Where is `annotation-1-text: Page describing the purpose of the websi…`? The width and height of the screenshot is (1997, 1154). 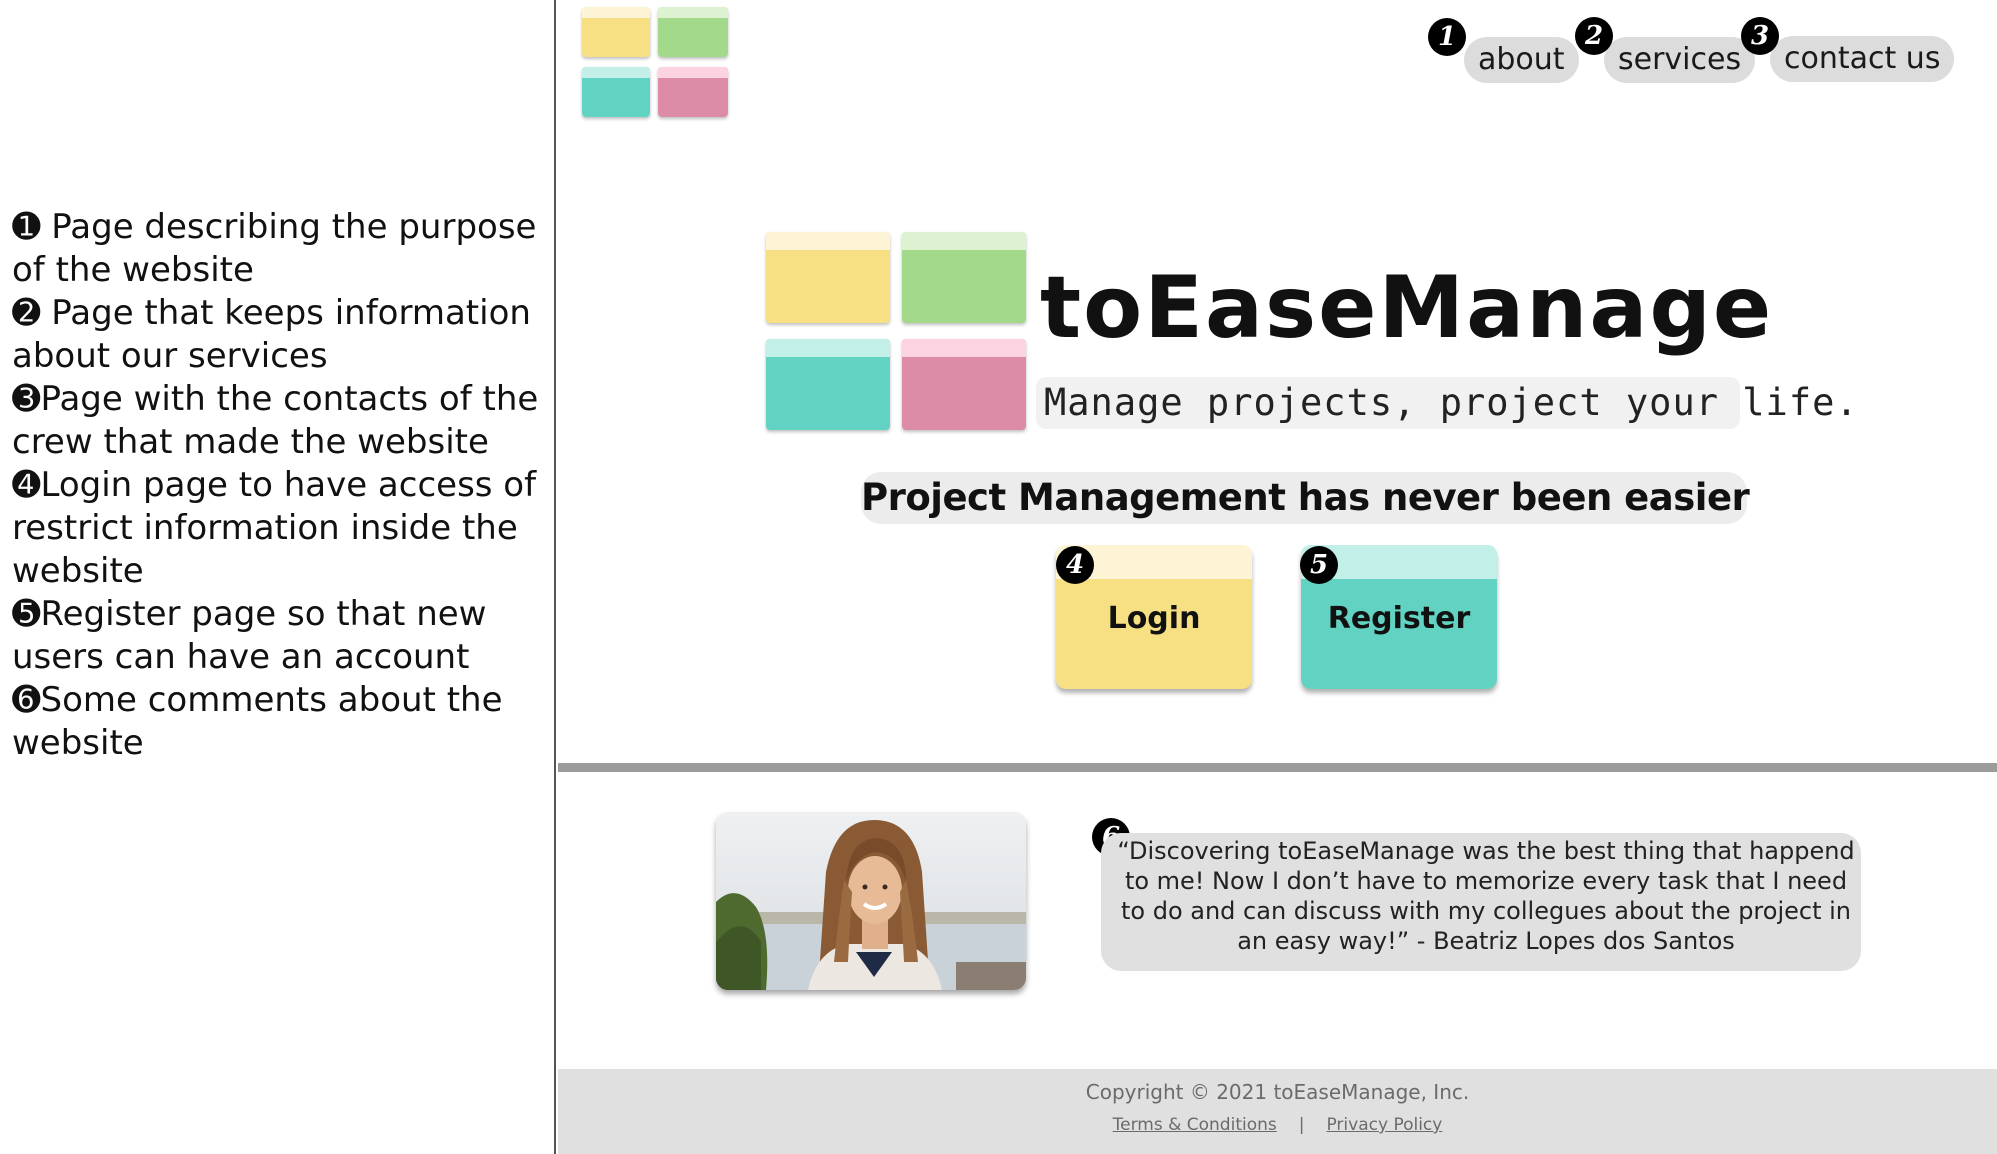
annotation-1-text: Page describing the purpose of the websi… is located at coordinates (274, 248).